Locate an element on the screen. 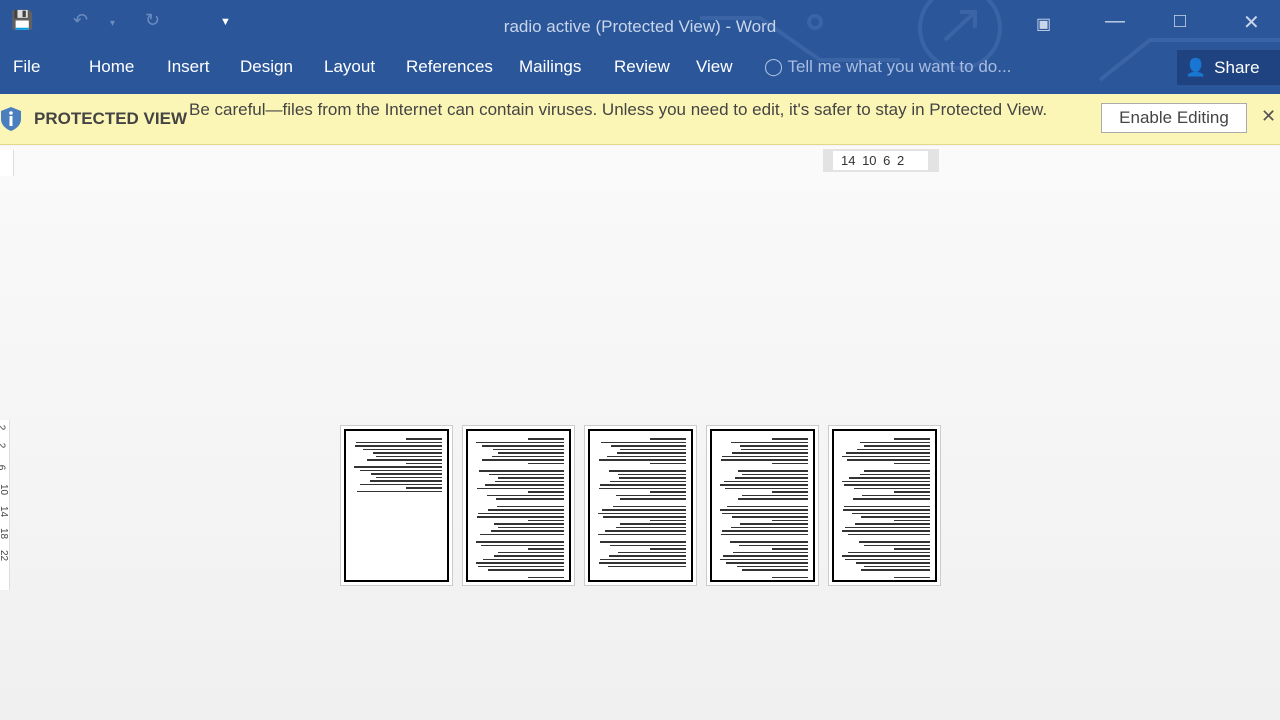 The height and width of the screenshot is (720, 1280). maximize-icon: □ is located at coordinates (1180, 21).